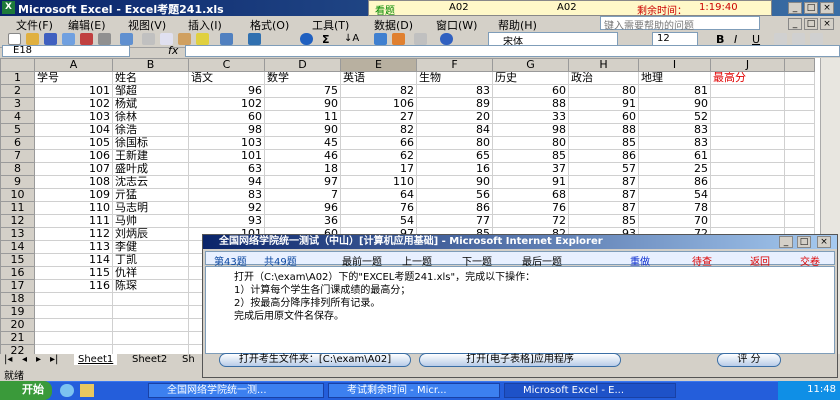 The height and width of the screenshot is (400, 840). Describe the element at coordinates (66, 51) in the screenshot. I see `name-box: E18` at that location.